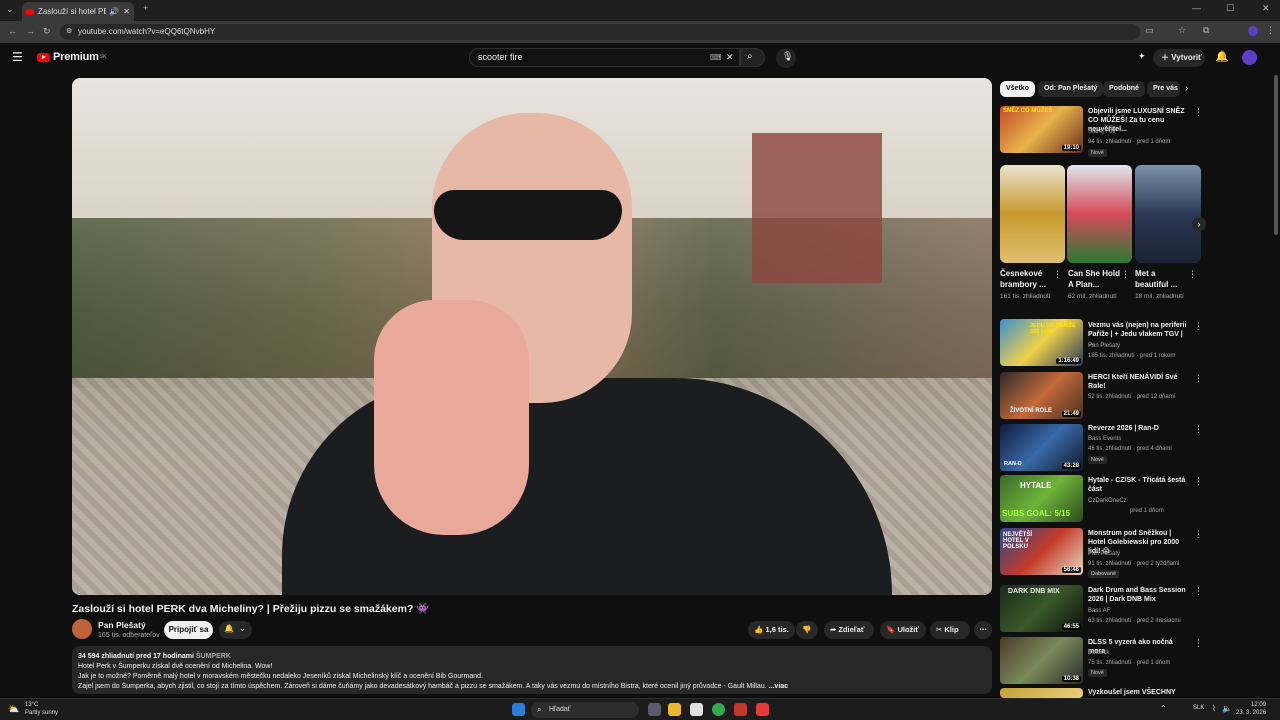 This screenshot has height=720, width=1280. Describe the element at coordinates (1196, 8) in the screenshot. I see `minimize-icon: —` at that location.